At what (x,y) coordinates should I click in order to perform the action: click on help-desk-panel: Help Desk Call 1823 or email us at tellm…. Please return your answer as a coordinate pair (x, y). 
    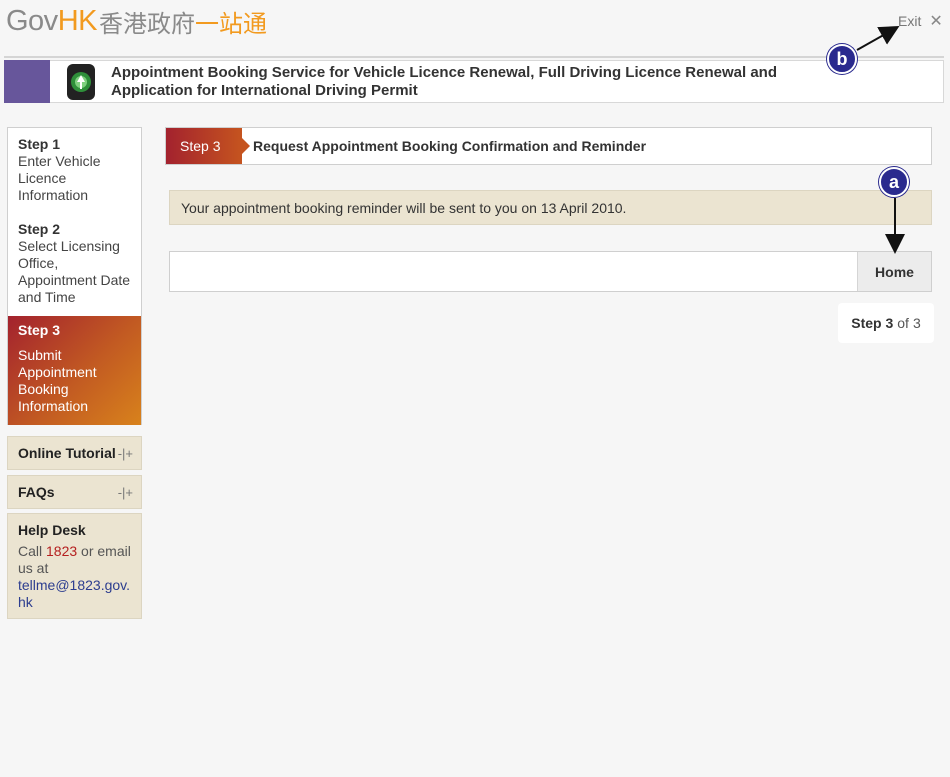
    Looking at the image, I should click on (74, 566).